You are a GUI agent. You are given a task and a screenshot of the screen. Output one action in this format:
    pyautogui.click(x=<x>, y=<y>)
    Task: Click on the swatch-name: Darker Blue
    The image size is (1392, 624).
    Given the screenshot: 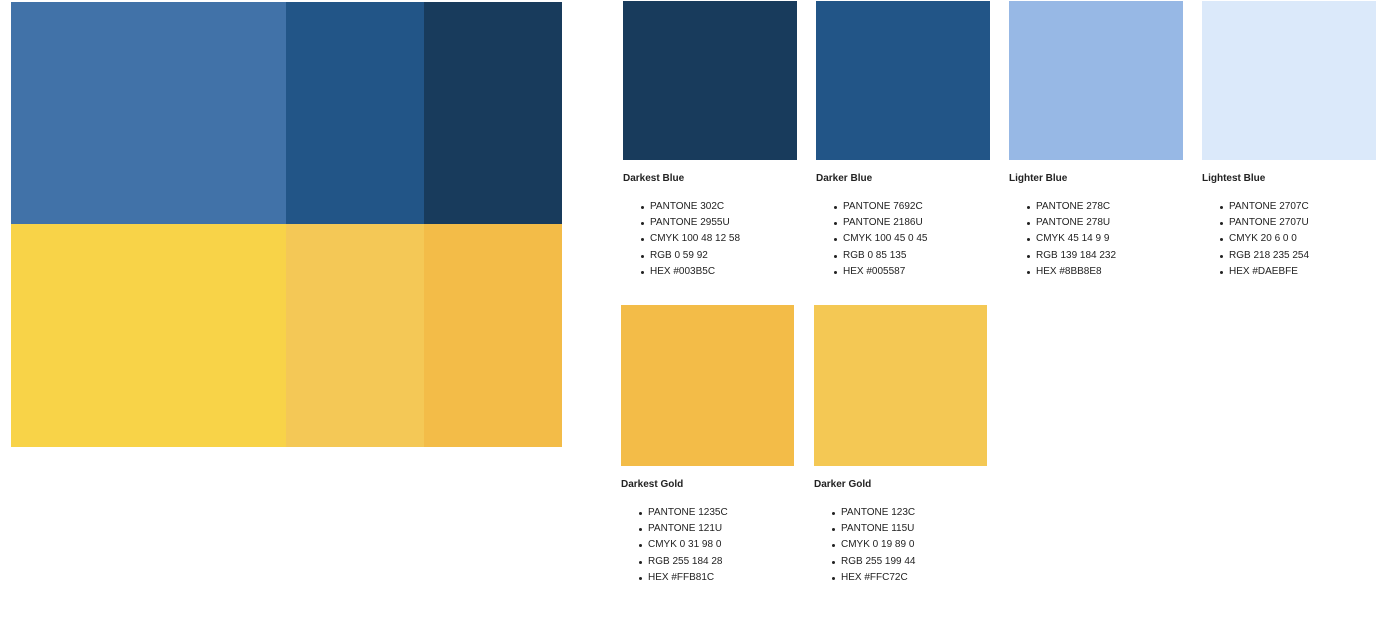 What is the action you would take?
    pyautogui.click(x=844, y=178)
    